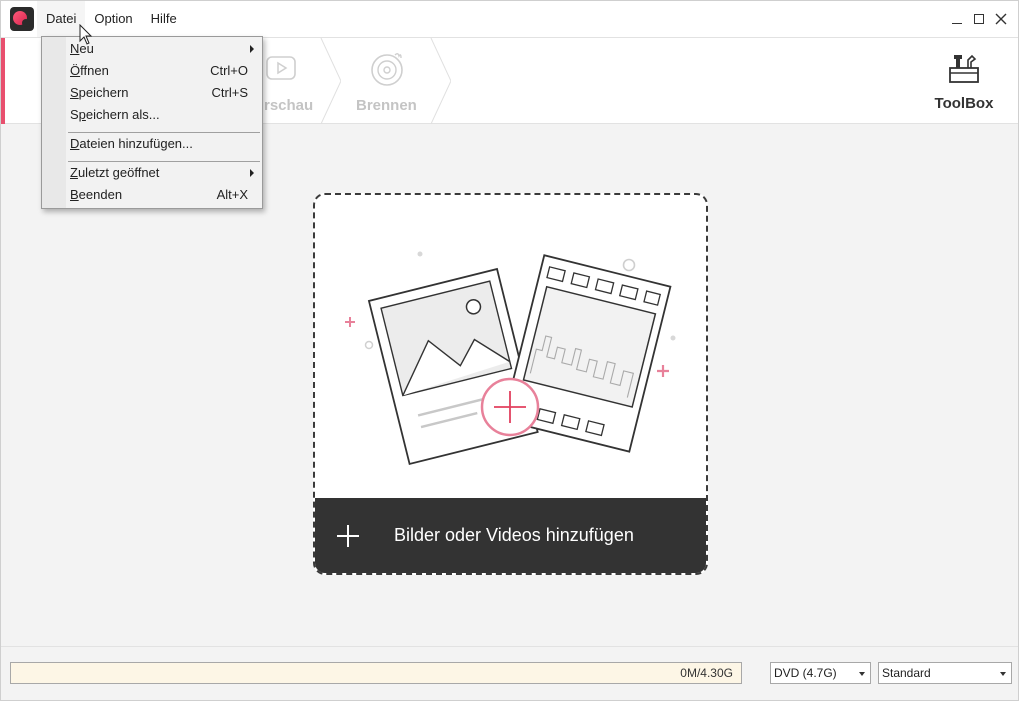 This screenshot has width=1019, height=701. Describe the element at coordinates (906, 673) in the screenshot. I see `quality-value: Standard` at that location.